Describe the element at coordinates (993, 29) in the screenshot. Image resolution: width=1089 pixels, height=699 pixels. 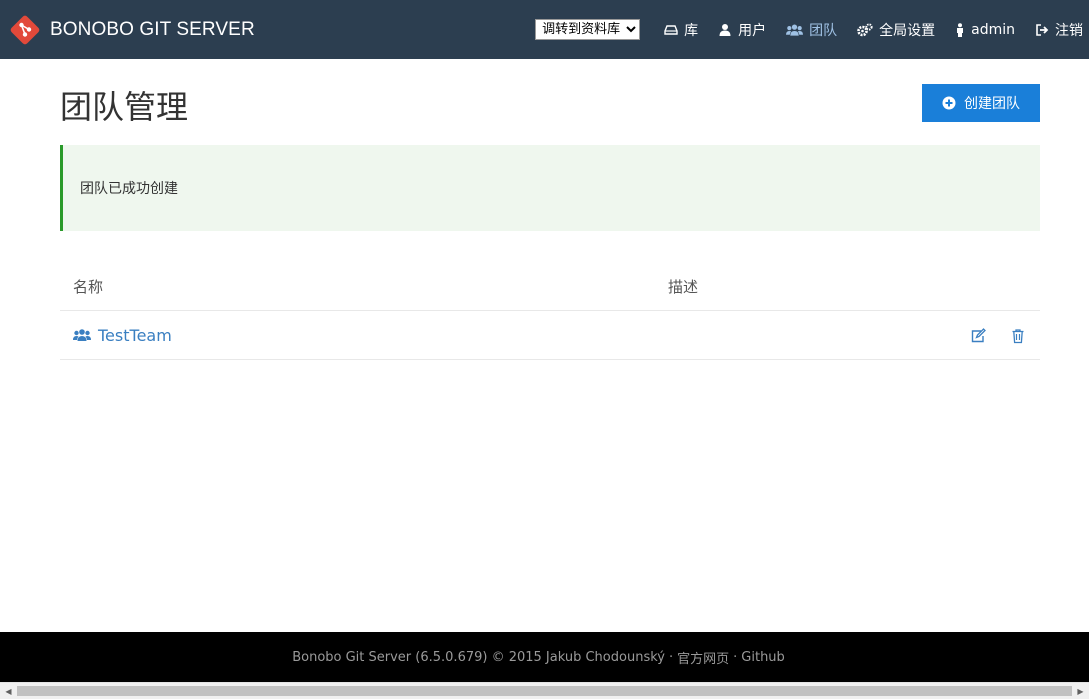
I see `nav-admin-label: admin` at that location.